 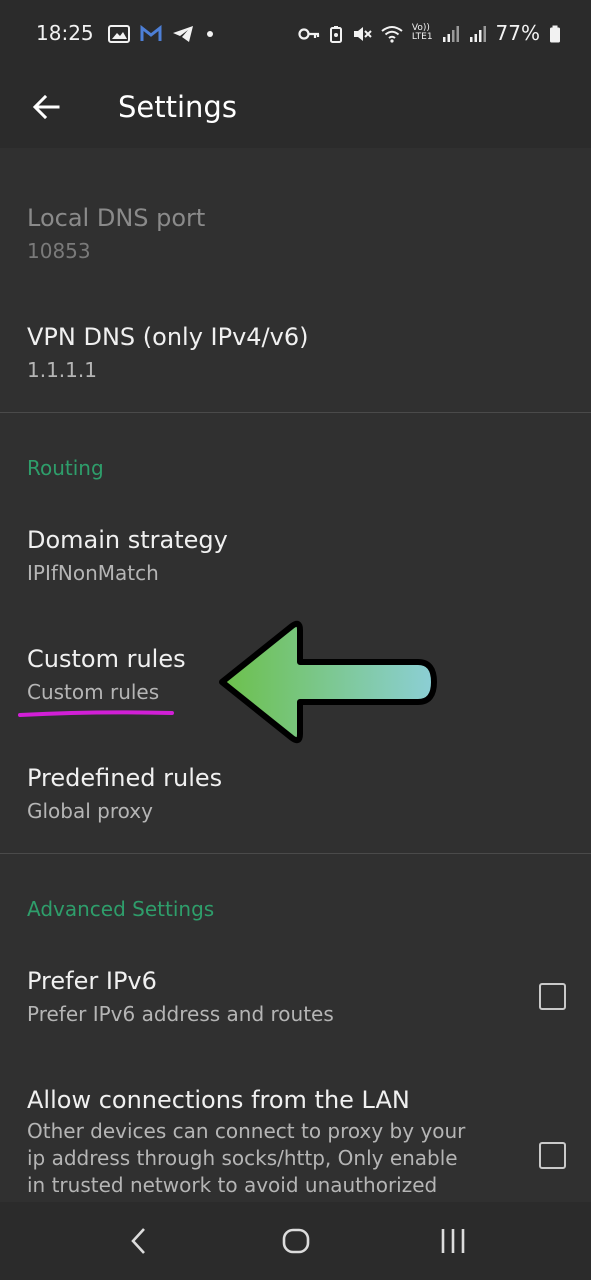 What do you see at coordinates (127, 540) in the screenshot?
I see `setting-title: Domain strategy` at bounding box center [127, 540].